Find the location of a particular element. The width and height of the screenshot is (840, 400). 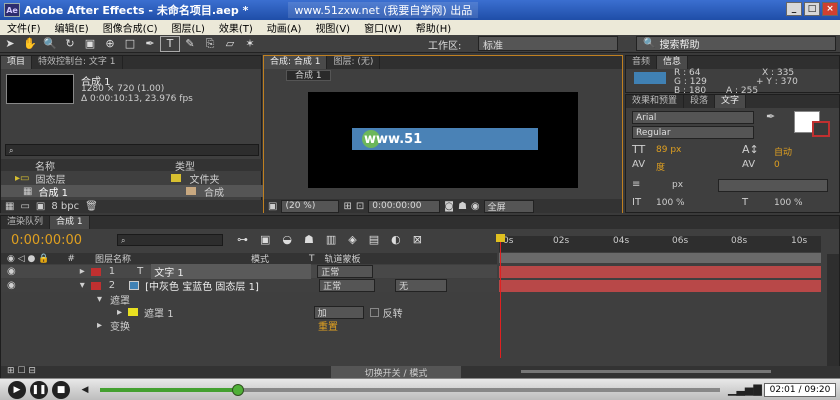

invert-checkbox is located at coordinates (374, 312).